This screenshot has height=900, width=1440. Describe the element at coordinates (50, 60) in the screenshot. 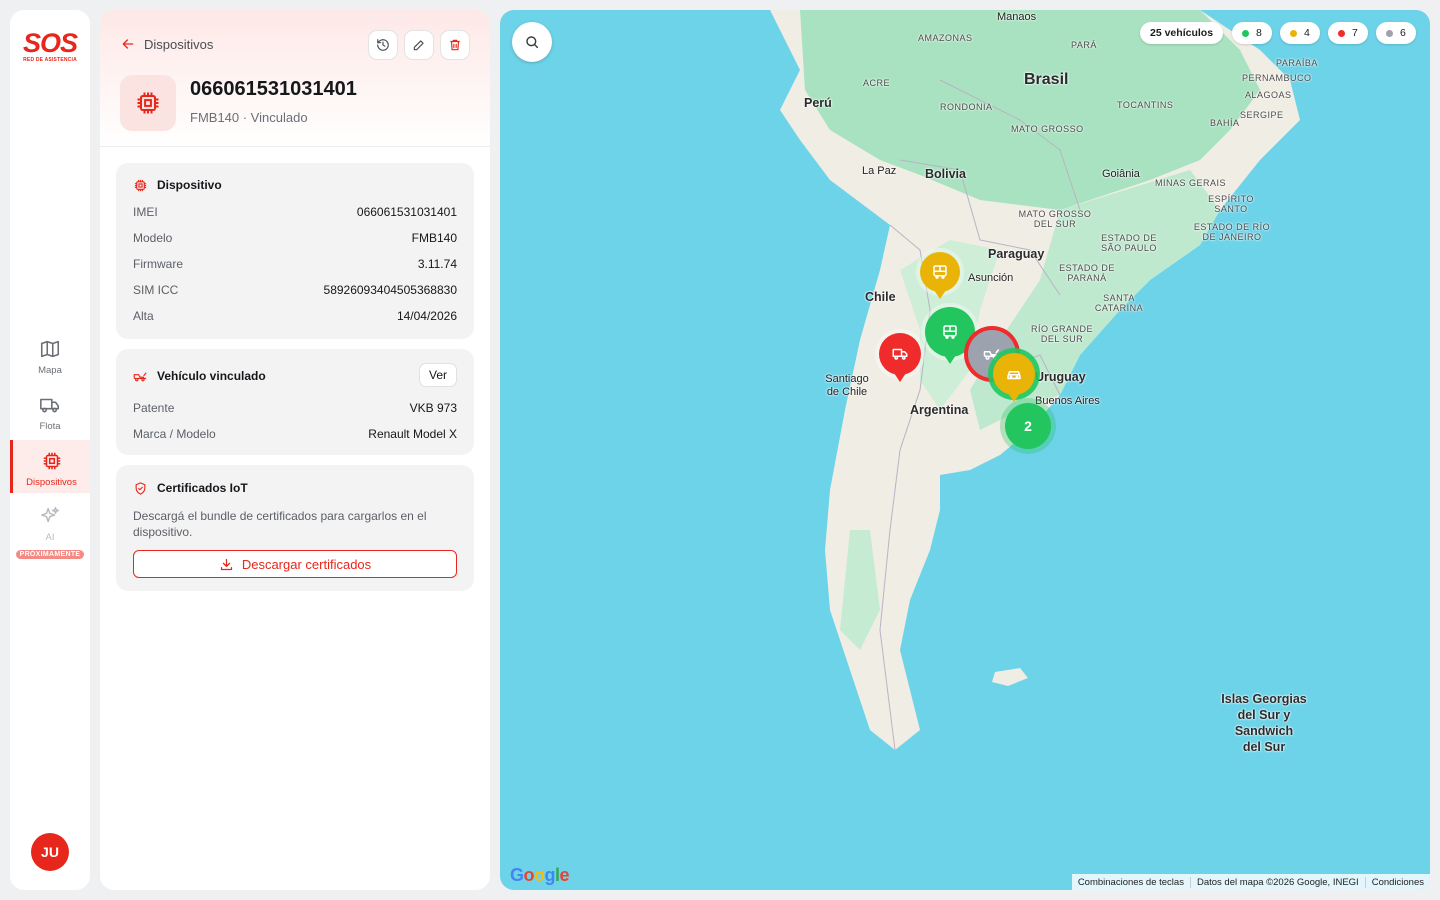

I see `brand-tagline: RED DE ASISTENCIA` at that location.